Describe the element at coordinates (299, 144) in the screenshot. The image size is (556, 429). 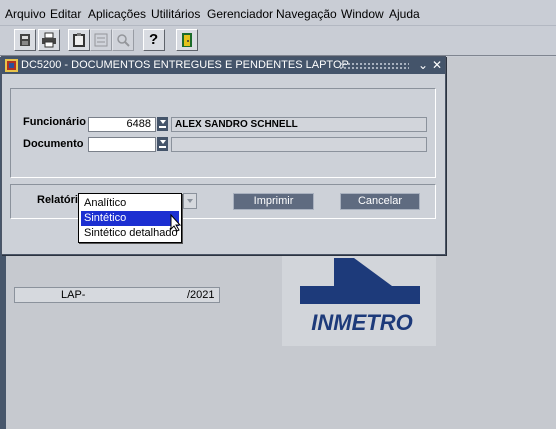
I see `documento-name` at that location.